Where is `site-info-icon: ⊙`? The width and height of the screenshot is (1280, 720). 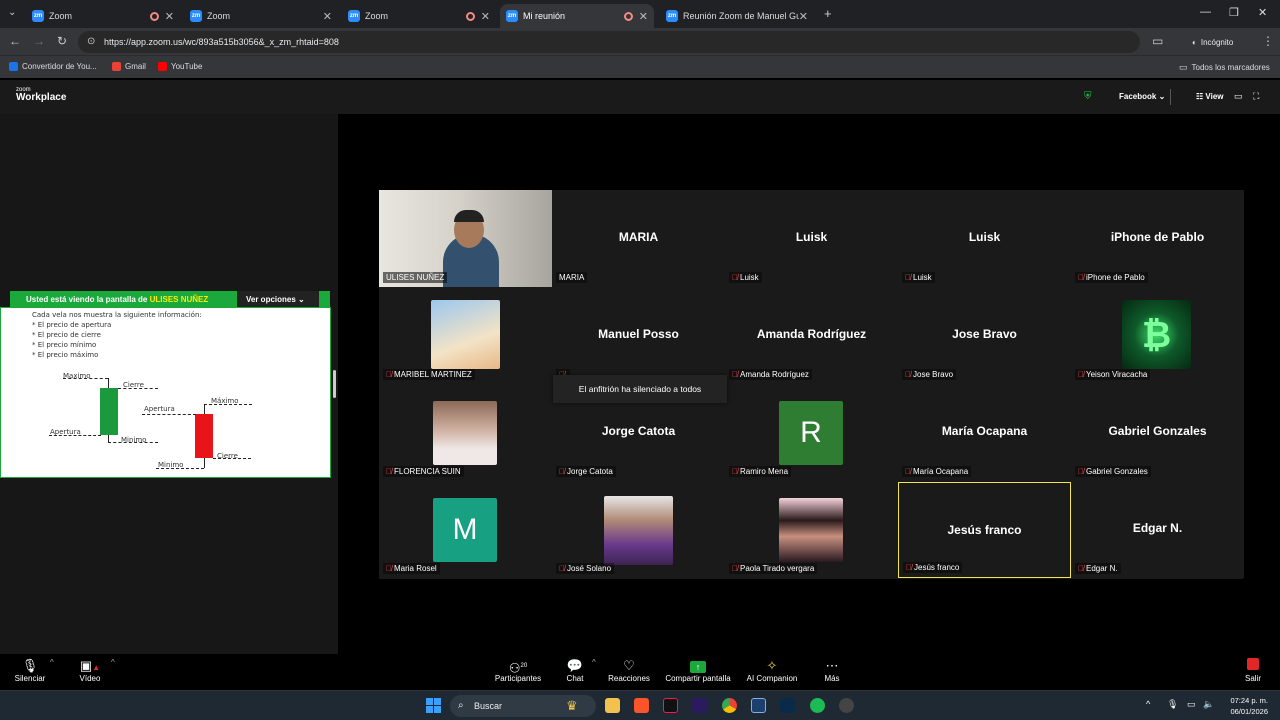 site-info-icon: ⊙ is located at coordinates (91, 41).